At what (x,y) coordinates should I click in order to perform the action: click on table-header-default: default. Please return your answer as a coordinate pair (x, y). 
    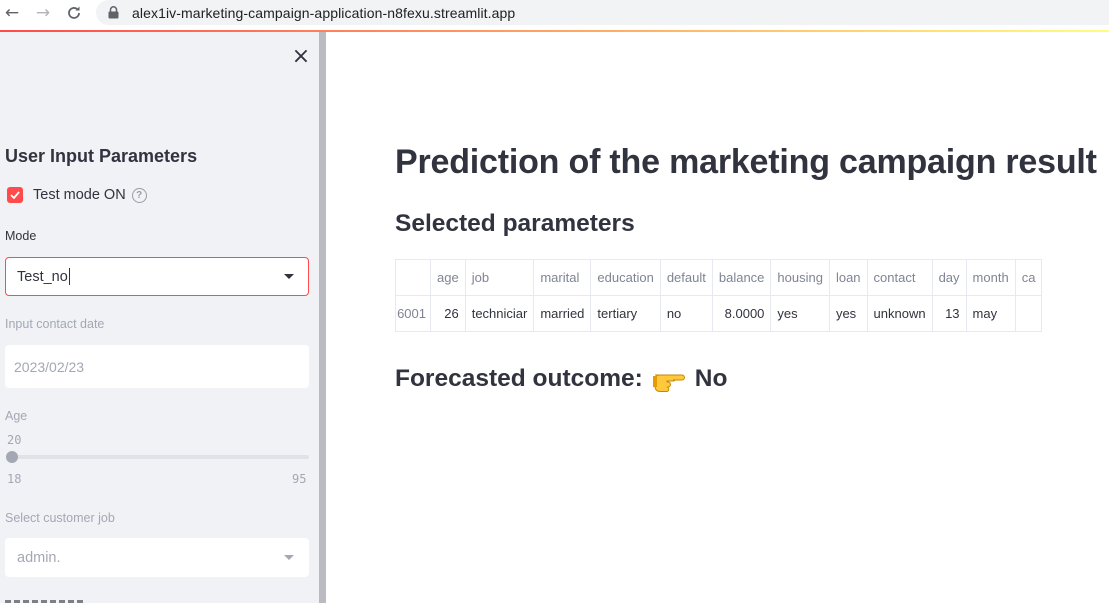
    Looking at the image, I should click on (686, 277).